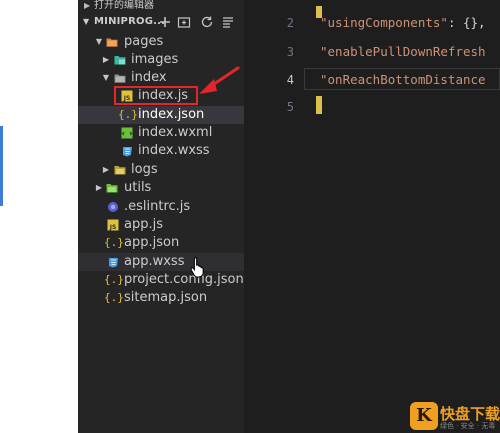 This screenshot has width=500, height=433. I want to click on wxml-file-icon, so click(127, 133).